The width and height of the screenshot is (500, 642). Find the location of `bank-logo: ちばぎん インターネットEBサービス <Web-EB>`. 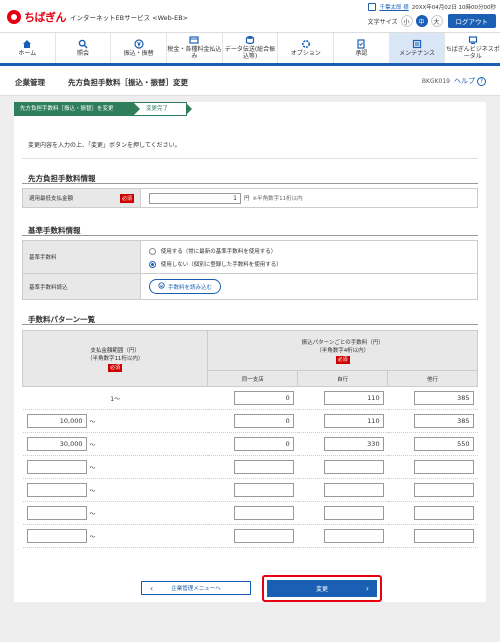

bank-logo: ちばぎん インターネットEBサービス <Web-EB> is located at coordinates (97, 17).